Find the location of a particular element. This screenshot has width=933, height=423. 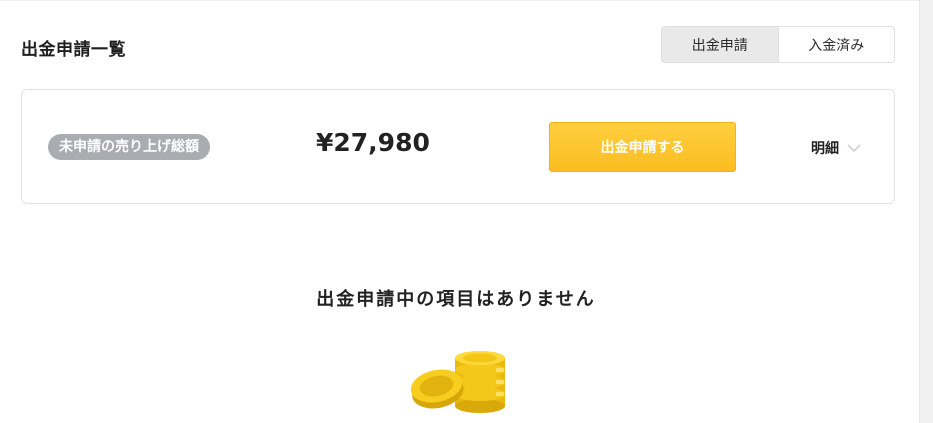

tab-withdrawal-requests: 出金申請 is located at coordinates (720, 44).